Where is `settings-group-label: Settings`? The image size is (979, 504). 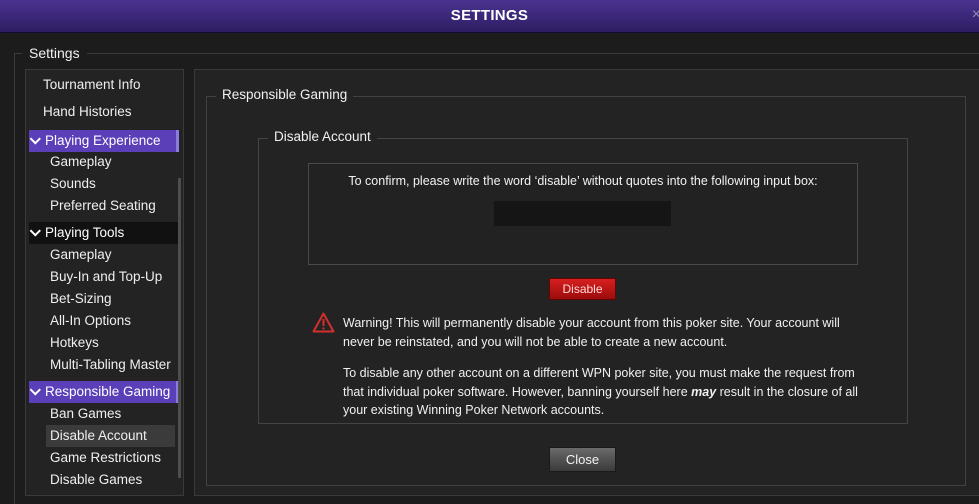 settings-group-label: Settings is located at coordinates (54, 53).